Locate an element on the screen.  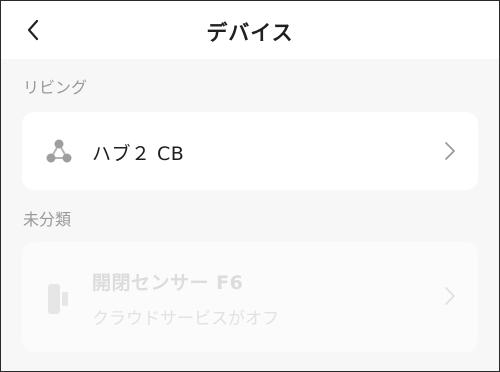
section-label-living: リビング is located at coordinates (55, 87).